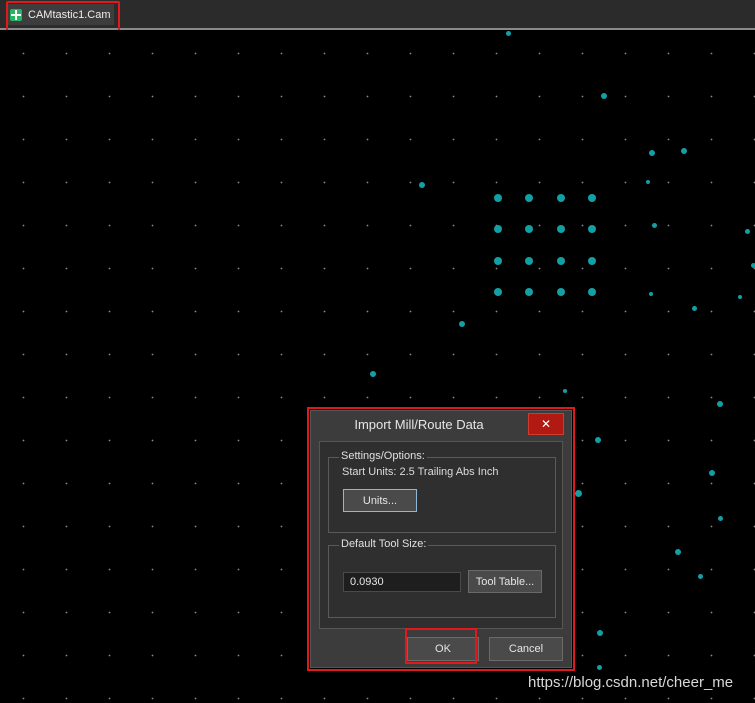  What do you see at coordinates (420, 472) in the screenshot?
I see `start-units-text: Start Units: 2.5 Trailing Abs Inch` at bounding box center [420, 472].